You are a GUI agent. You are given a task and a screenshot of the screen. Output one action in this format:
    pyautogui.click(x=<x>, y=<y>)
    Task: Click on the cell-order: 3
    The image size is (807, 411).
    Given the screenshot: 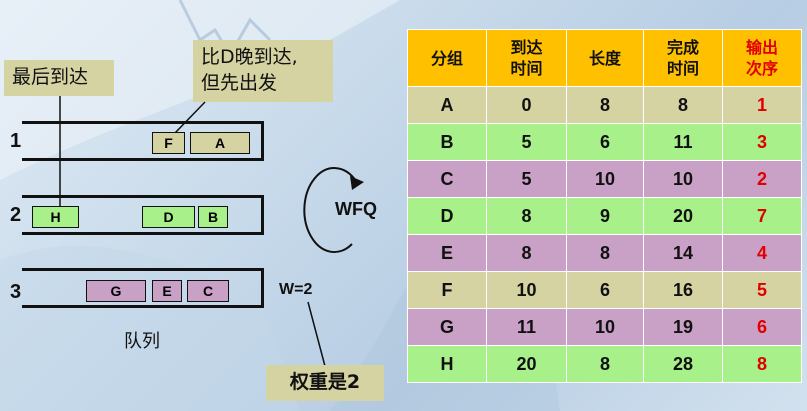 What is the action you would take?
    pyautogui.click(x=762, y=142)
    